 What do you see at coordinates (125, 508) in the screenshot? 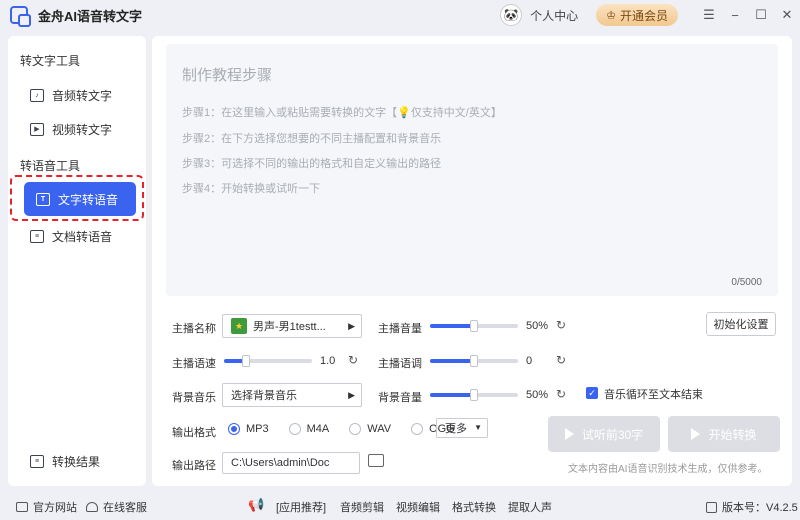
I see `online-support-label: 在线客服` at bounding box center [125, 508].